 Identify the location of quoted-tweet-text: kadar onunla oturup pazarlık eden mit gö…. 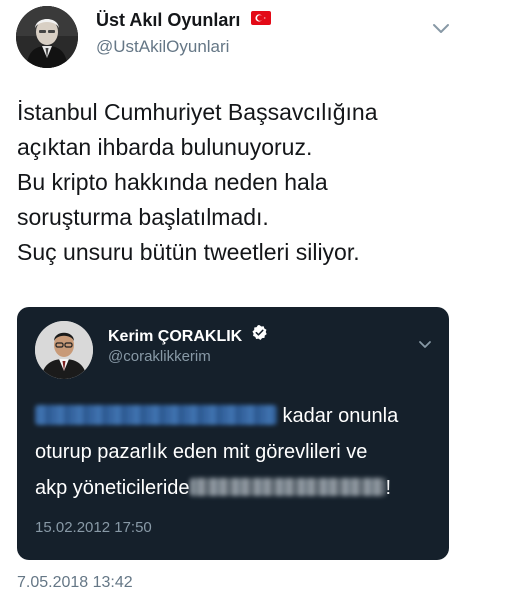
(235, 452).